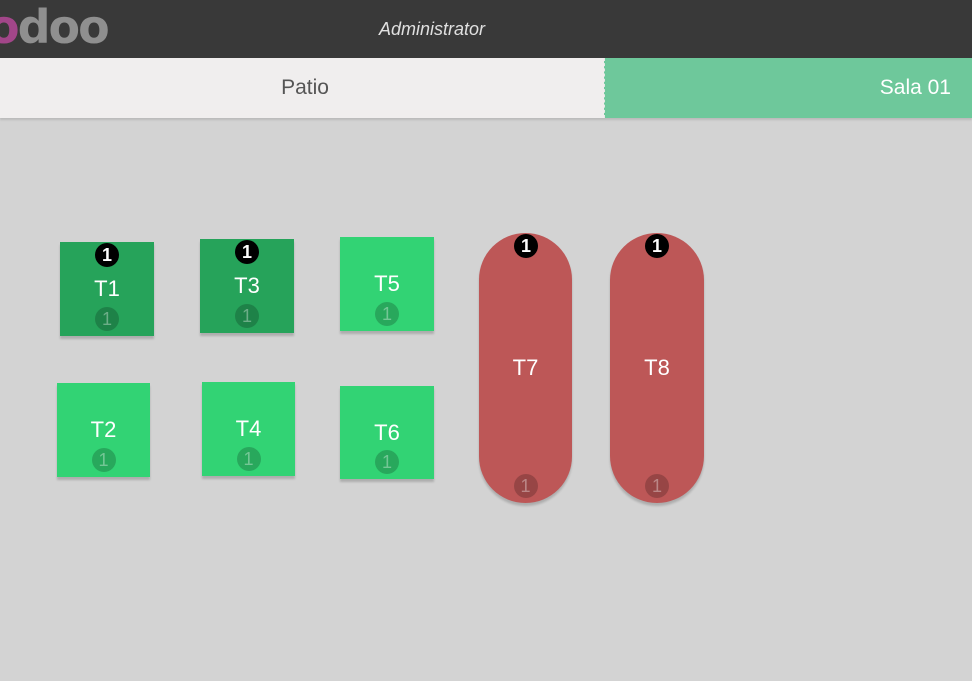  Describe the element at coordinates (432, 29) in the screenshot. I see `username-label: Administrator` at that location.